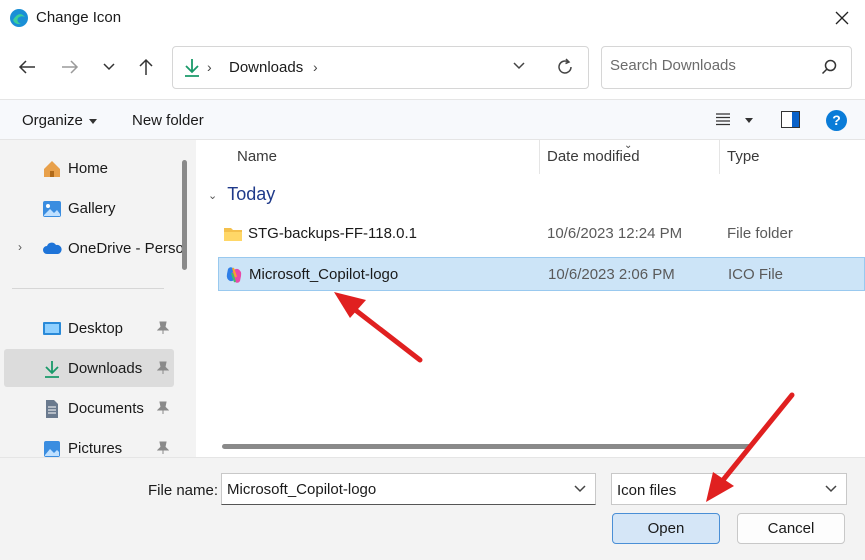  I want to click on sidebar-item-label: OneDrive - Perso, so click(126, 248).